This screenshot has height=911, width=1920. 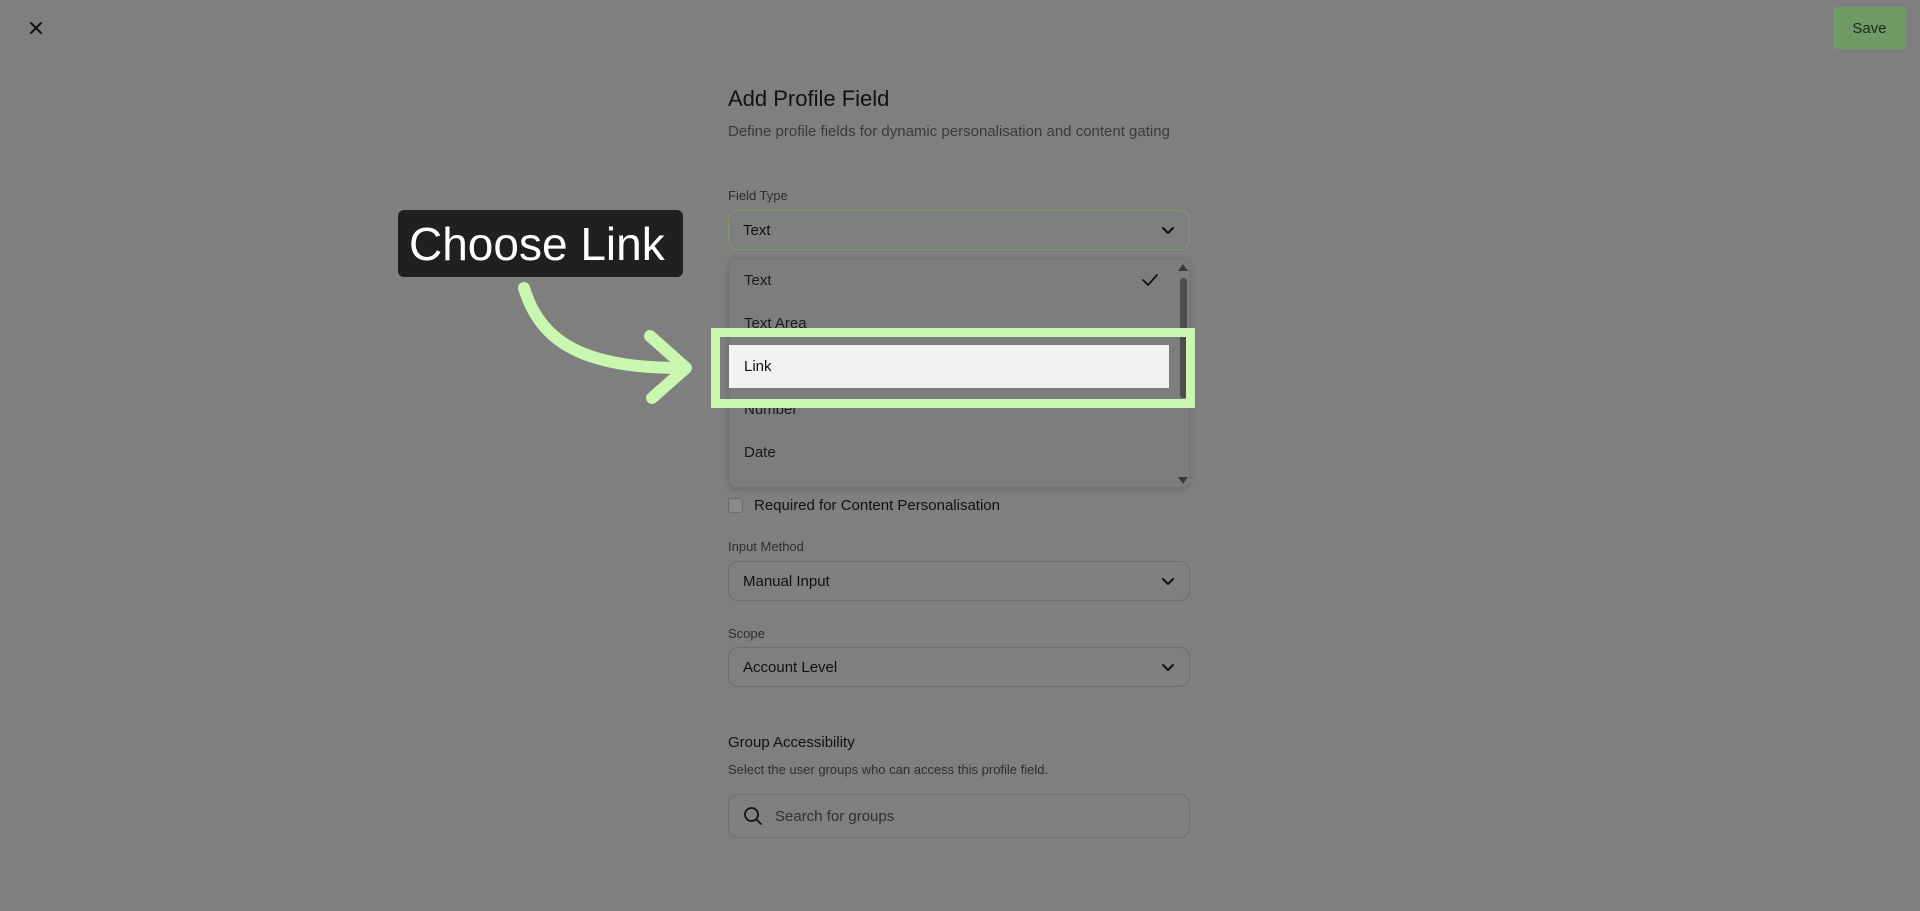 What do you see at coordinates (735, 505) in the screenshot?
I see `required-checkbox` at bounding box center [735, 505].